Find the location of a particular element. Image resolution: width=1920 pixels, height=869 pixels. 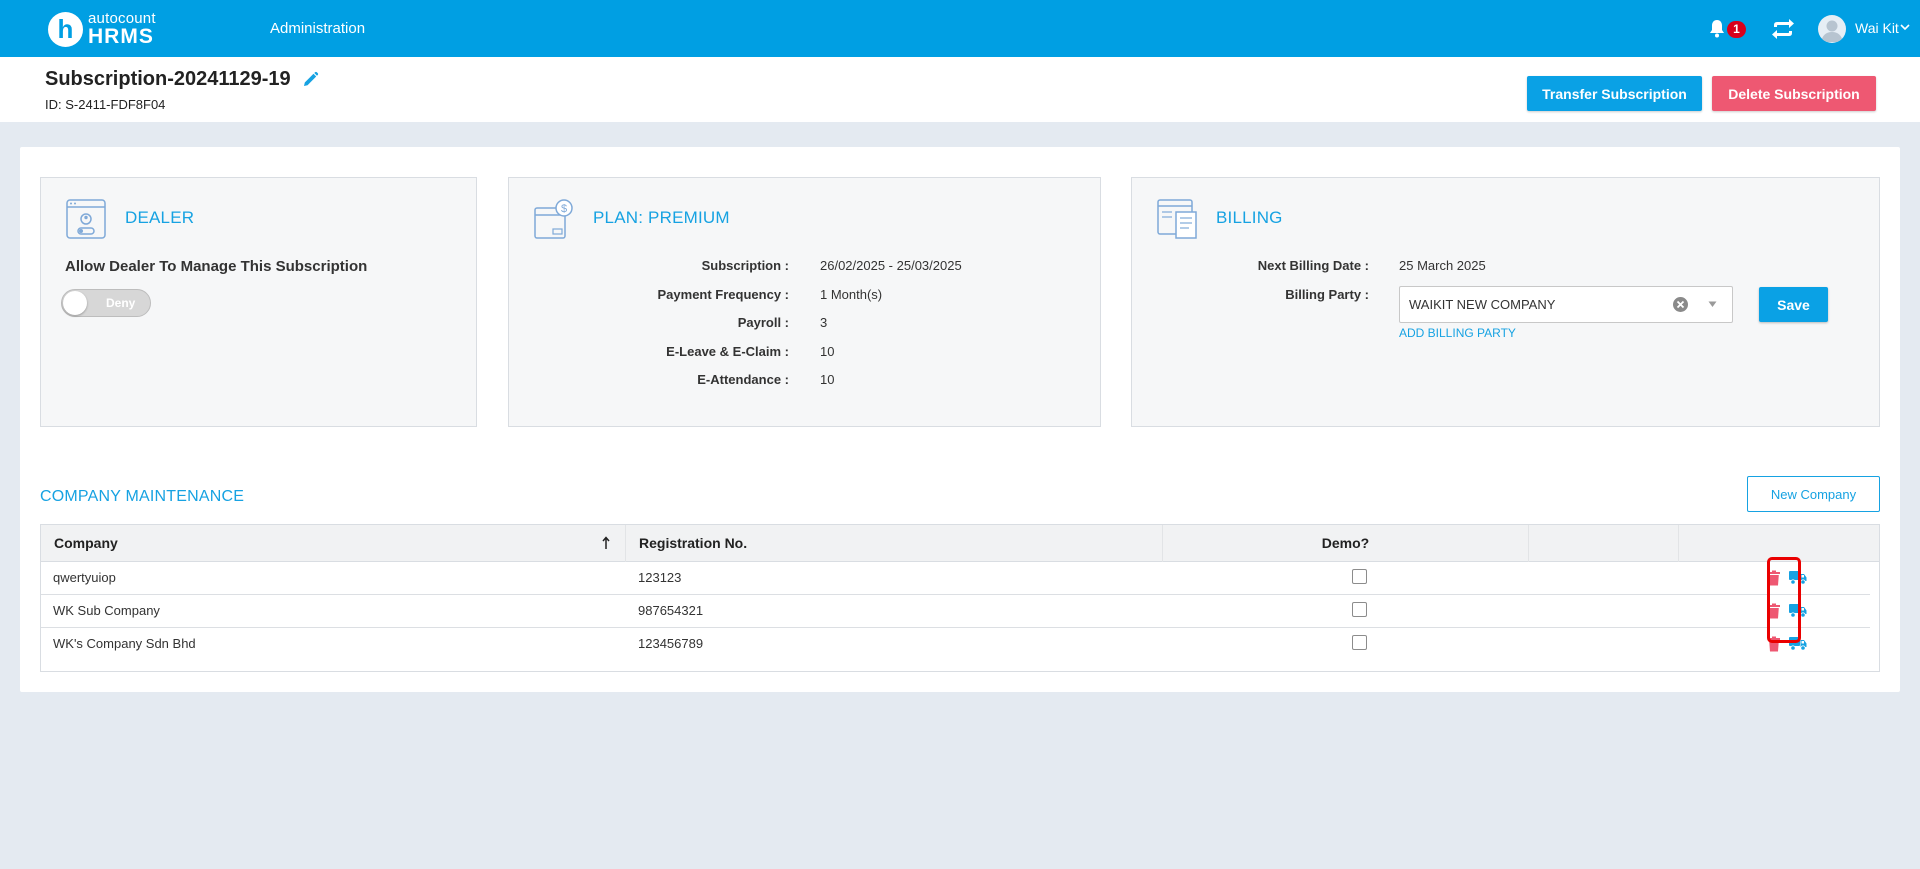

table-row: qwertyuiop 123123 is located at coordinates (960, 578).